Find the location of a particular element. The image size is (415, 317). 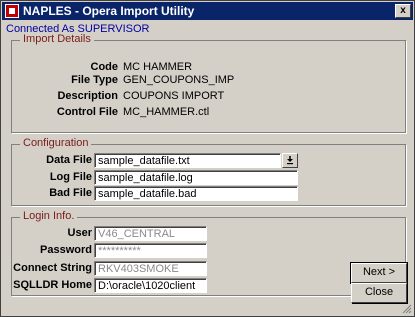

description-value: COUPONS IMPORT is located at coordinates (174, 96).